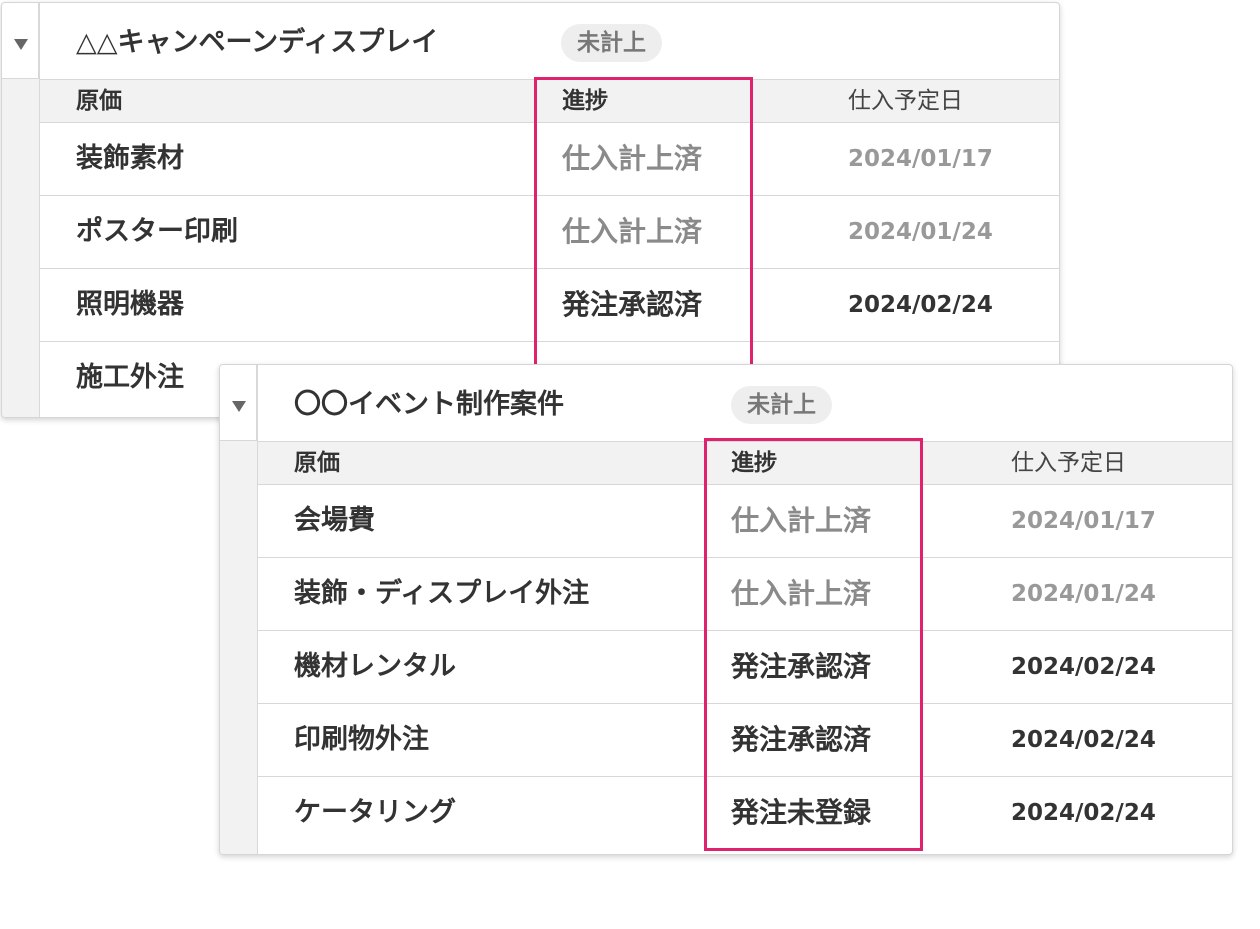 The width and height of the screenshot is (1260, 929). What do you see at coordinates (375, 666) in the screenshot?
I see `cost-item-name: 機材レンタル` at bounding box center [375, 666].